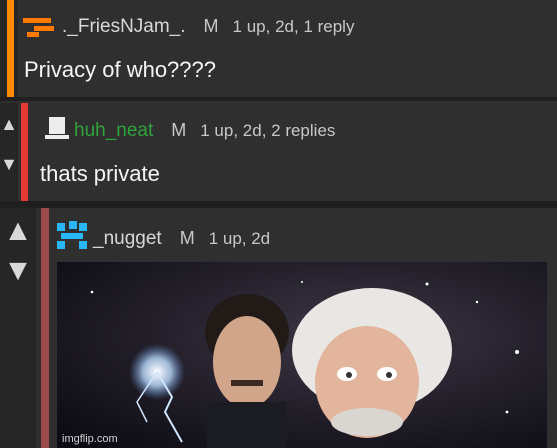 This screenshot has height=448, width=557. I want to click on comment-3-meta: _nugget M 1 up, 2d, so click(162, 238).